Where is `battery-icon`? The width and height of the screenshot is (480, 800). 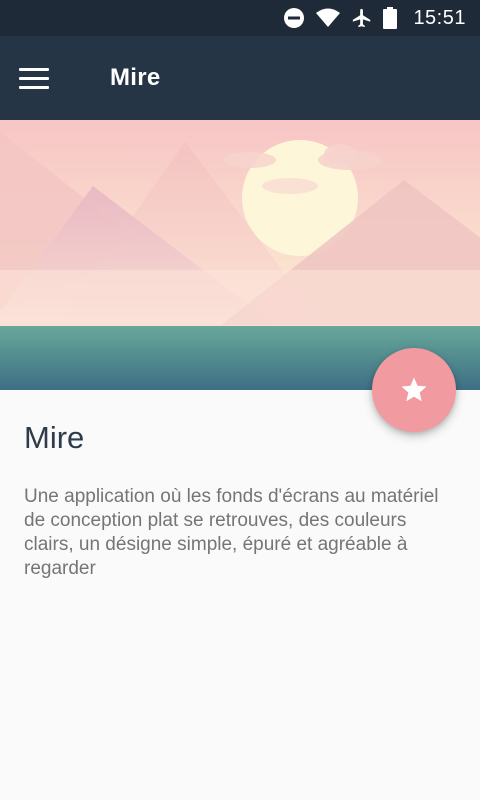 battery-icon is located at coordinates (390, 18).